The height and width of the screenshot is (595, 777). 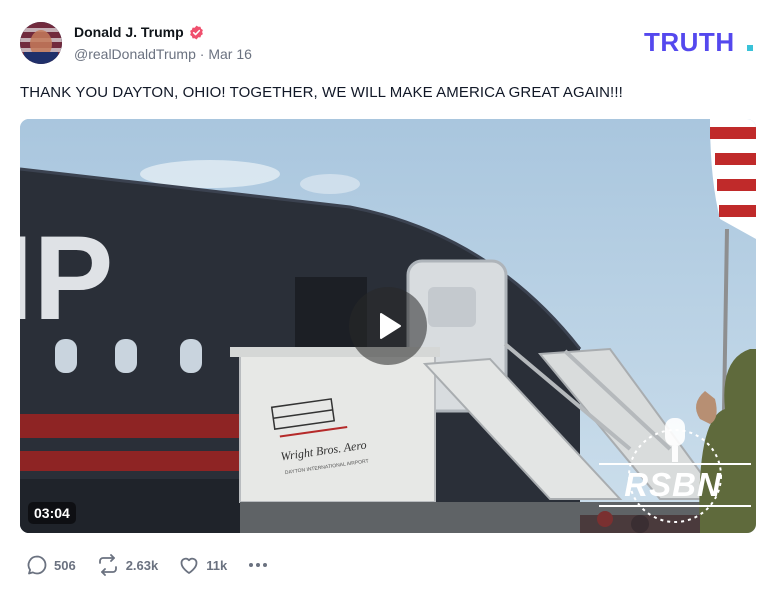 I want to click on reply-count: 506, so click(x=65, y=565).